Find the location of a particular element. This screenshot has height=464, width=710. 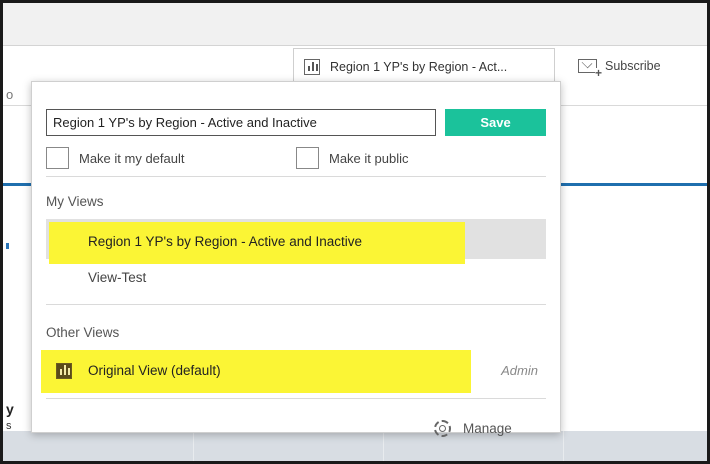

subscribe-label: Subscribe is located at coordinates (633, 66).